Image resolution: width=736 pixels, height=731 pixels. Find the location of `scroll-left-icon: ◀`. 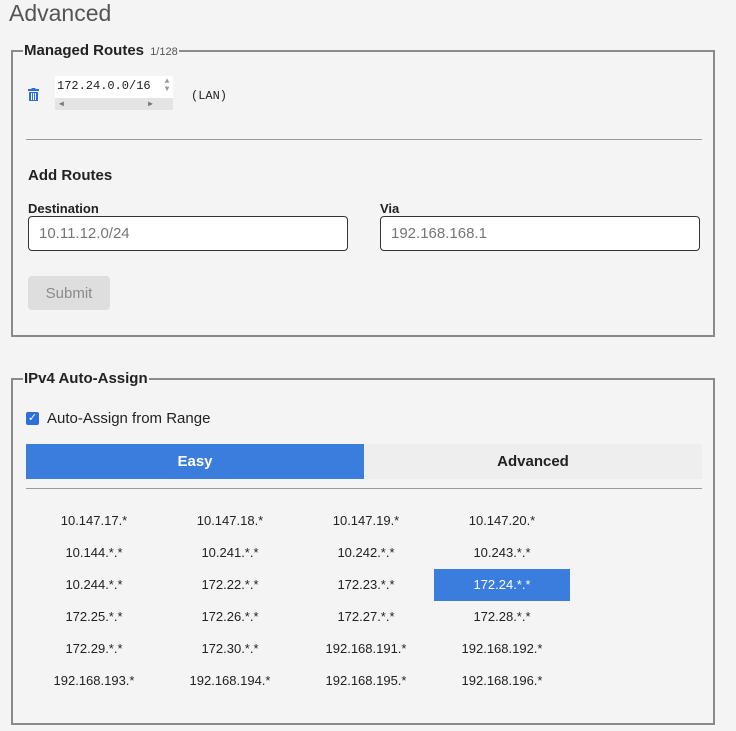

scroll-left-icon: ◀ is located at coordinates (61, 104).